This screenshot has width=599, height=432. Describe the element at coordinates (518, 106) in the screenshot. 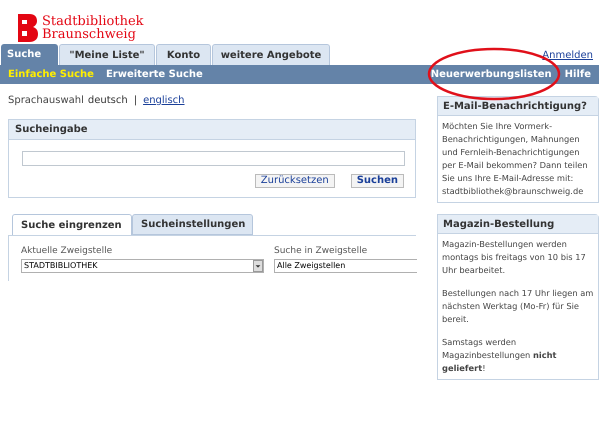

I see `box-title: E-Mail-Benachrichtigung?` at that location.